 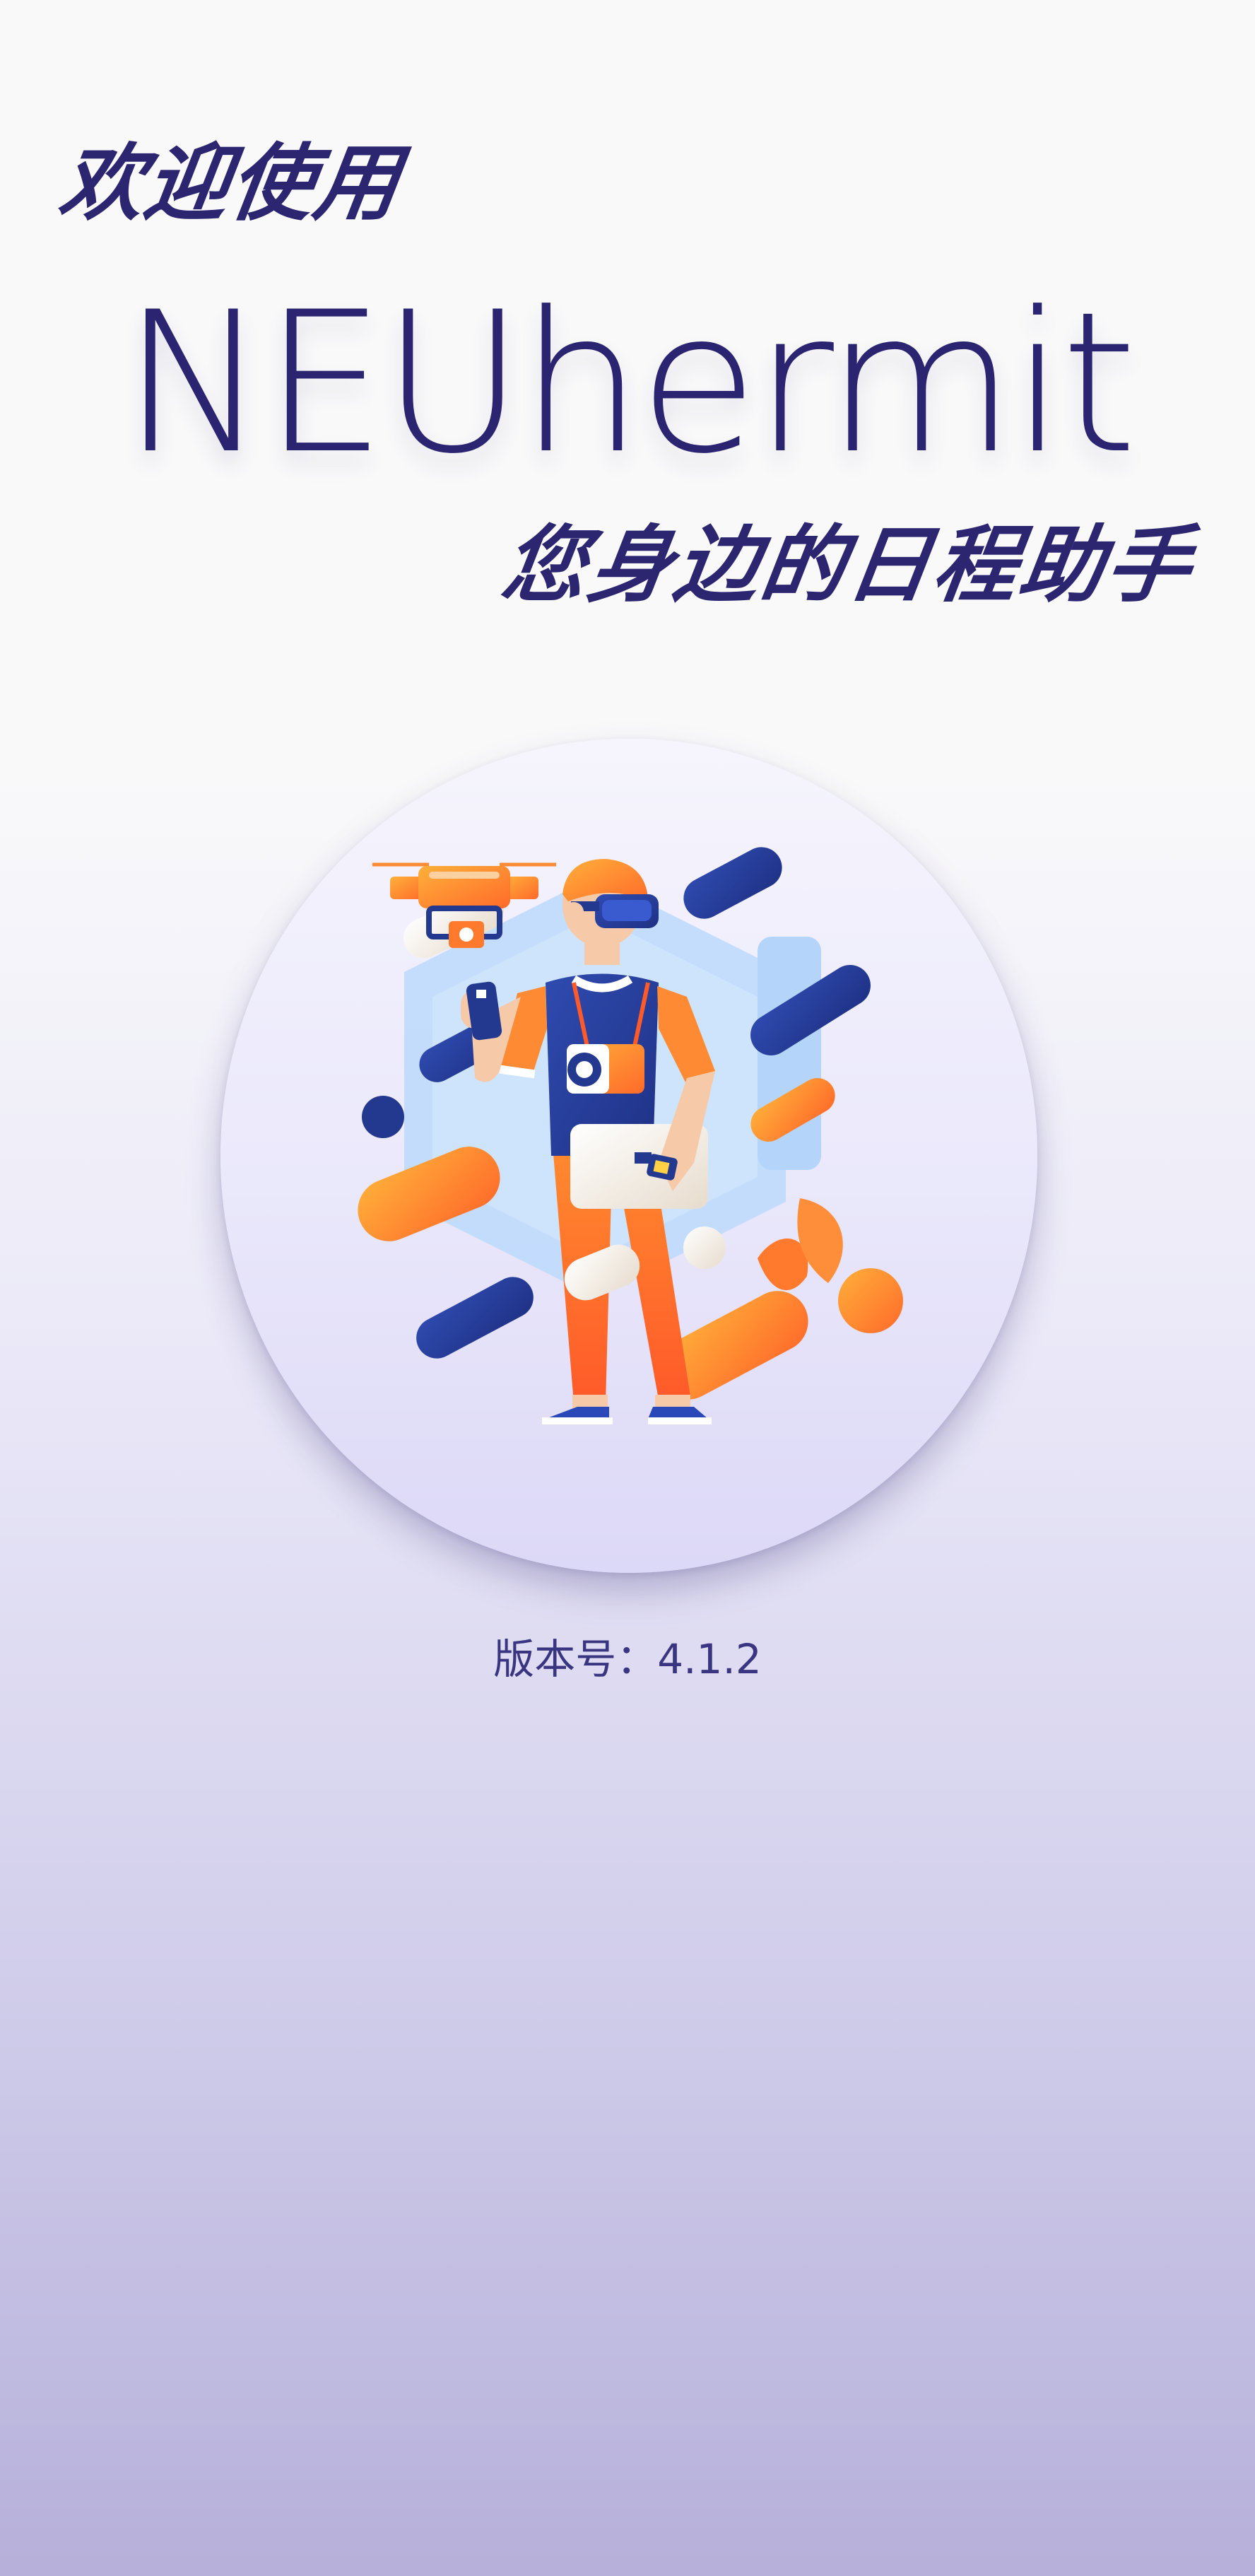 I want to click on app-name-title: NEUhermit, so click(x=630, y=383).